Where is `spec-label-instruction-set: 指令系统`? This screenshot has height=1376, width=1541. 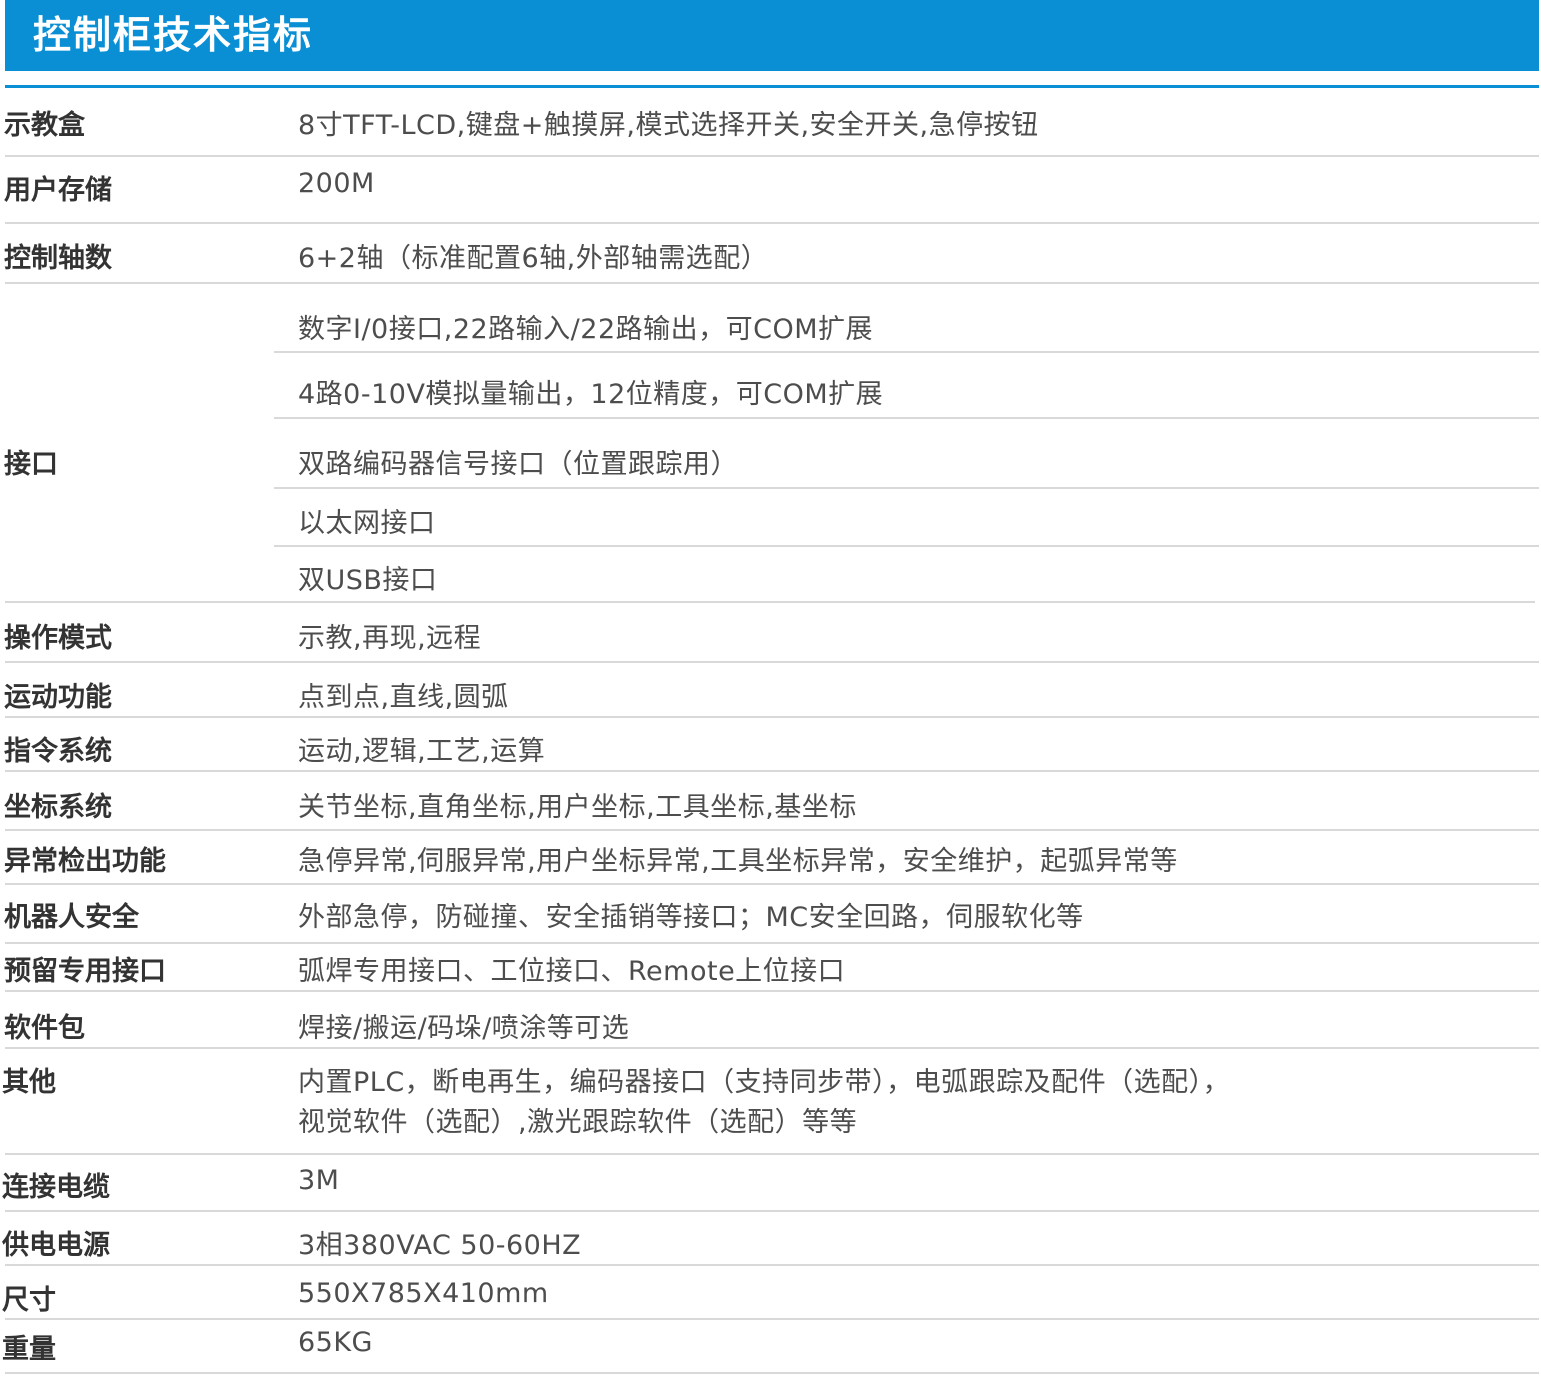
spec-label-instruction-set: 指令系统 is located at coordinates (58, 751).